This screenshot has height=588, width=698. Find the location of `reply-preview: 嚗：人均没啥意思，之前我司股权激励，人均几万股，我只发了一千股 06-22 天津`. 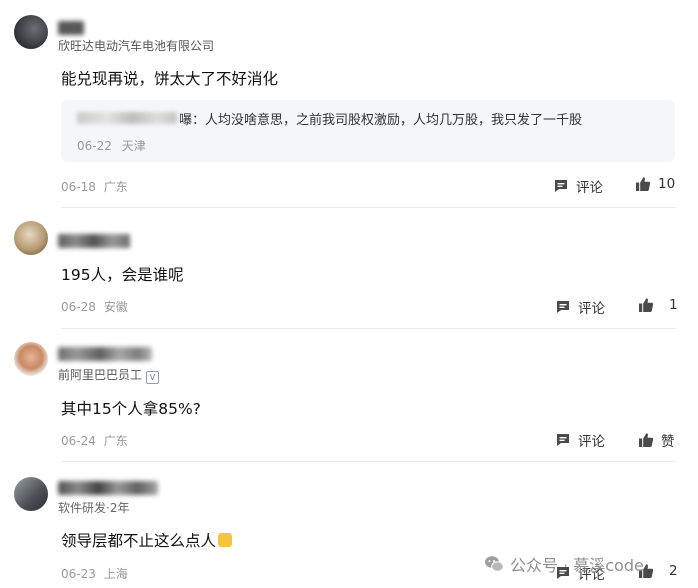

reply-preview: 嚗：人均没啥意思，之前我司股权激励，人均几万股，我只发了一千股 06-22 天津 is located at coordinates (368, 131).